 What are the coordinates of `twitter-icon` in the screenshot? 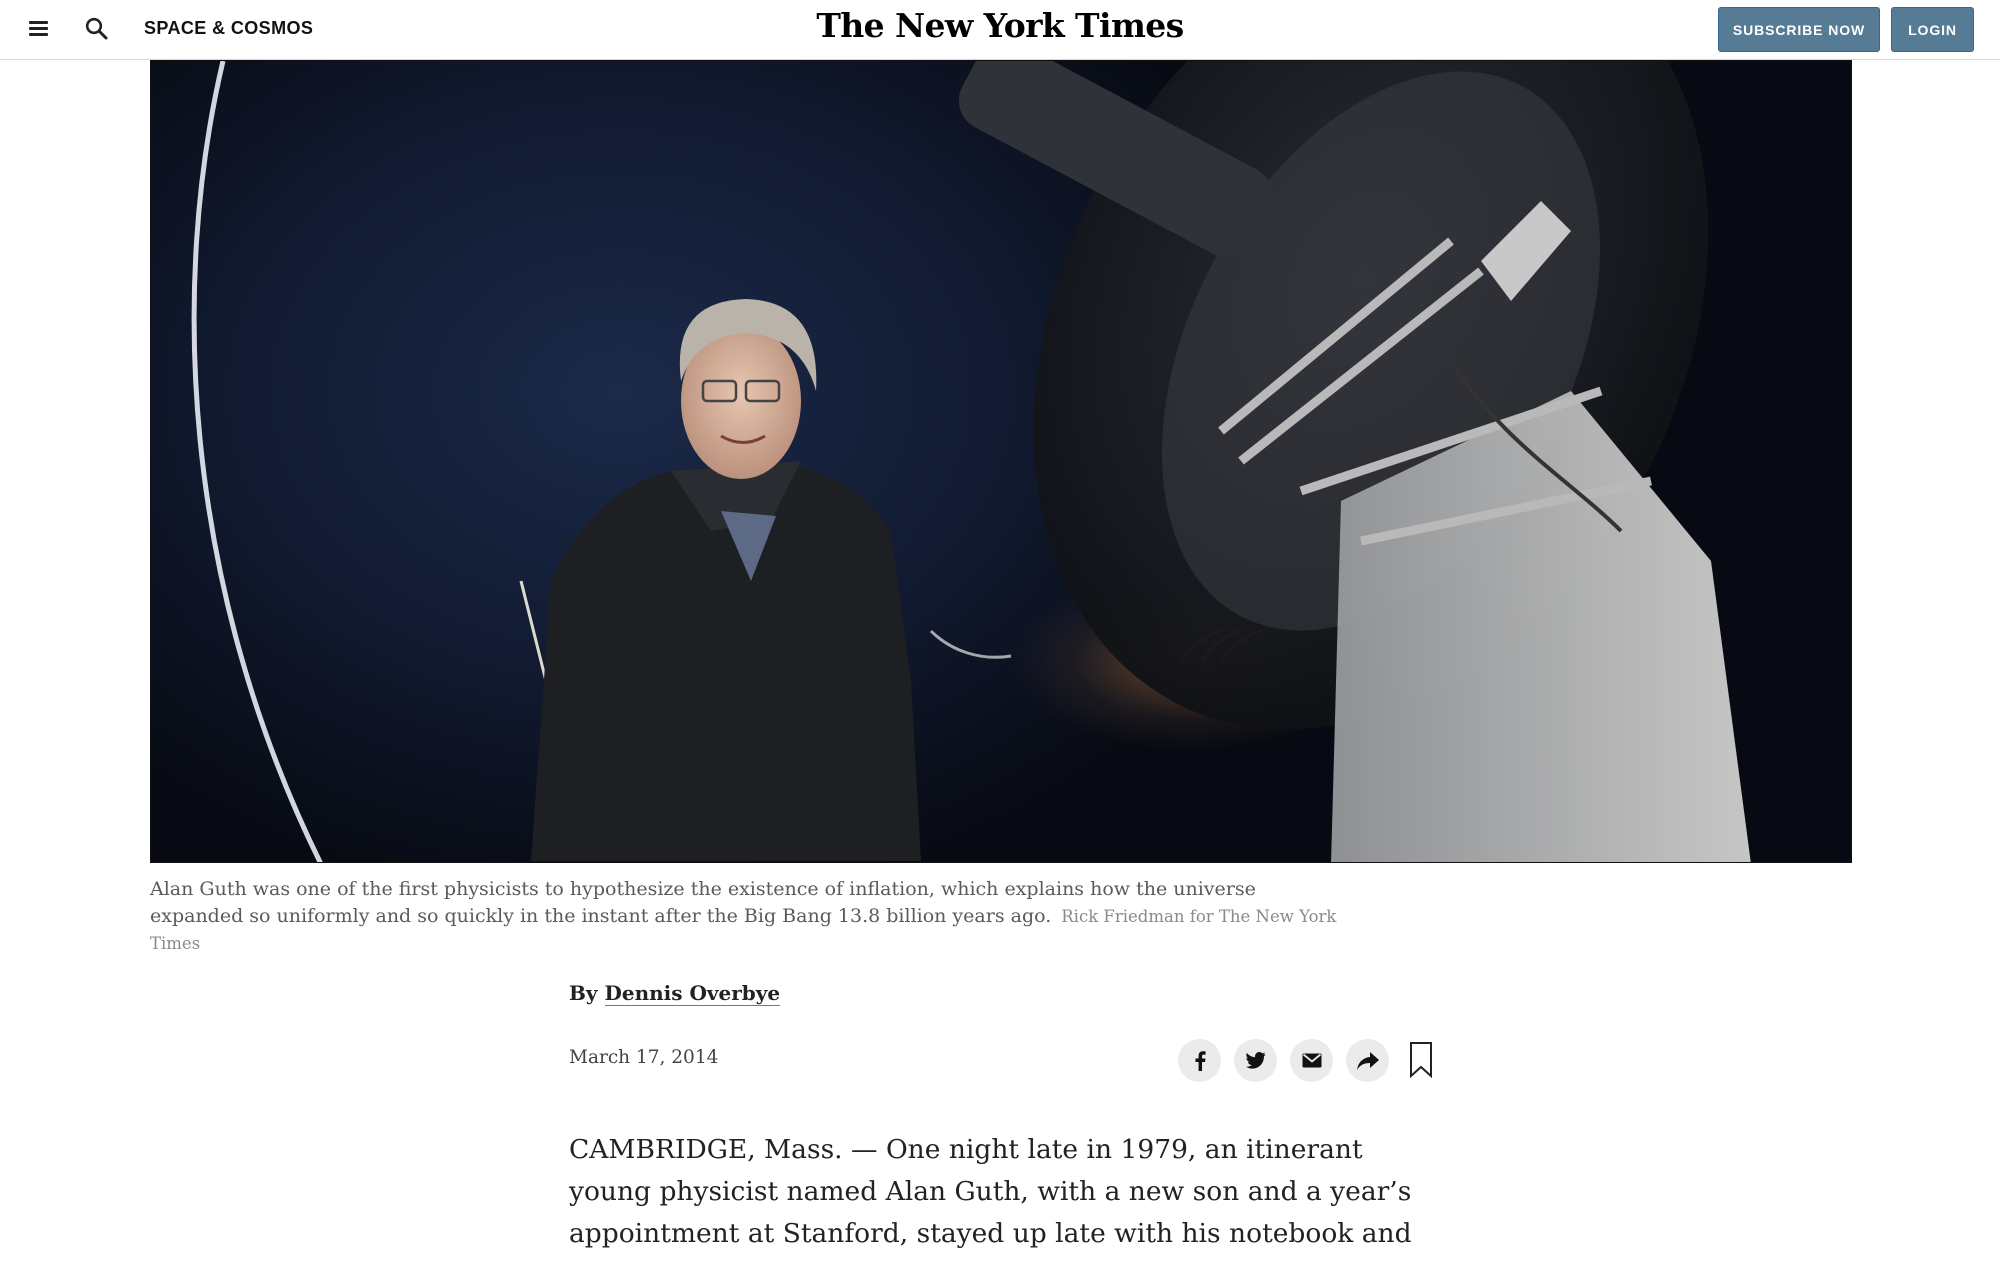 It's located at (1255, 1060).